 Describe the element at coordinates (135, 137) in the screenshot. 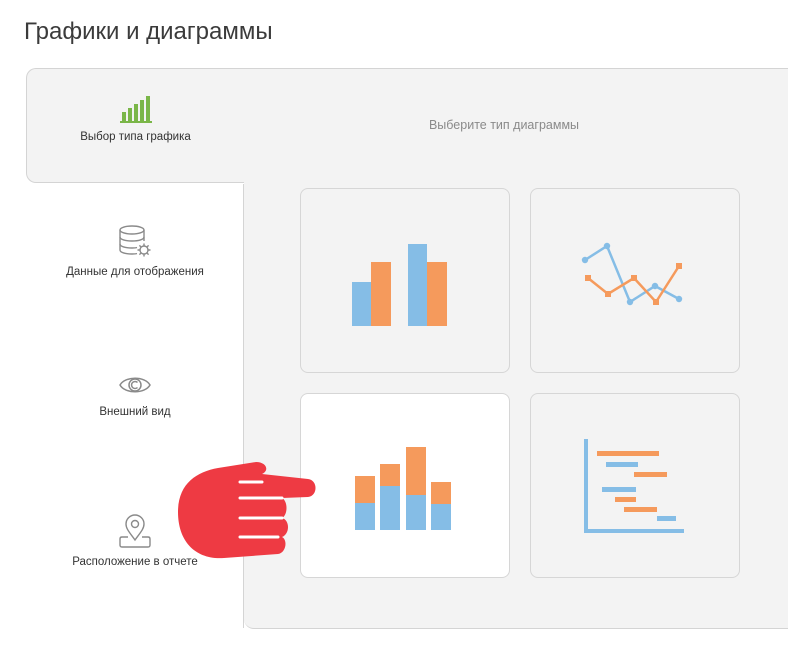

I see `step-label: Выбор типа графика` at that location.